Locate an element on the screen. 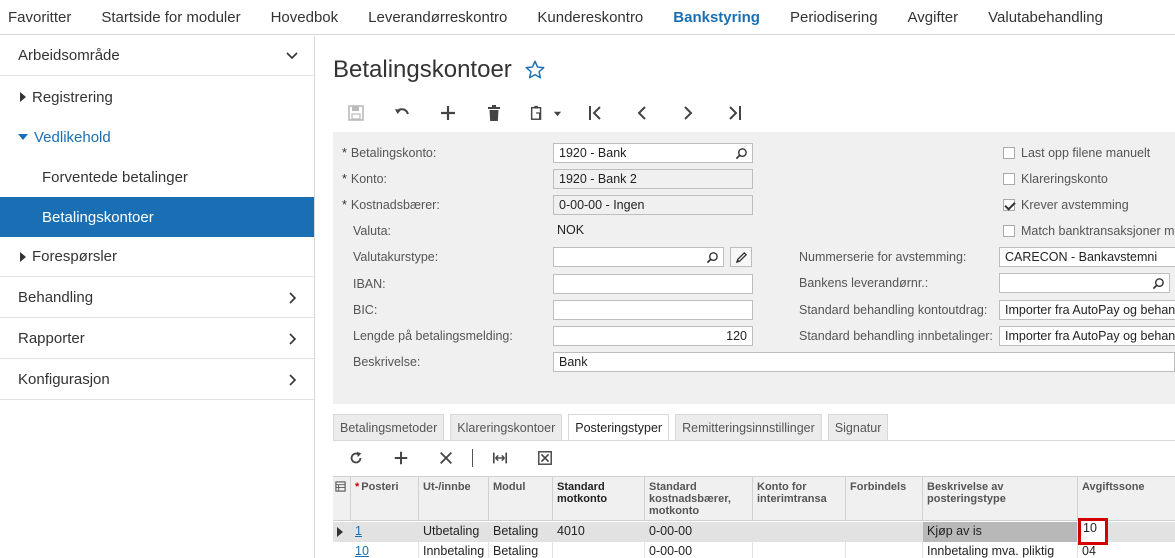 This screenshot has height=558, width=1175. tab-betalingsmetoder: Betalingsmetoder is located at coordinates (389, 427).